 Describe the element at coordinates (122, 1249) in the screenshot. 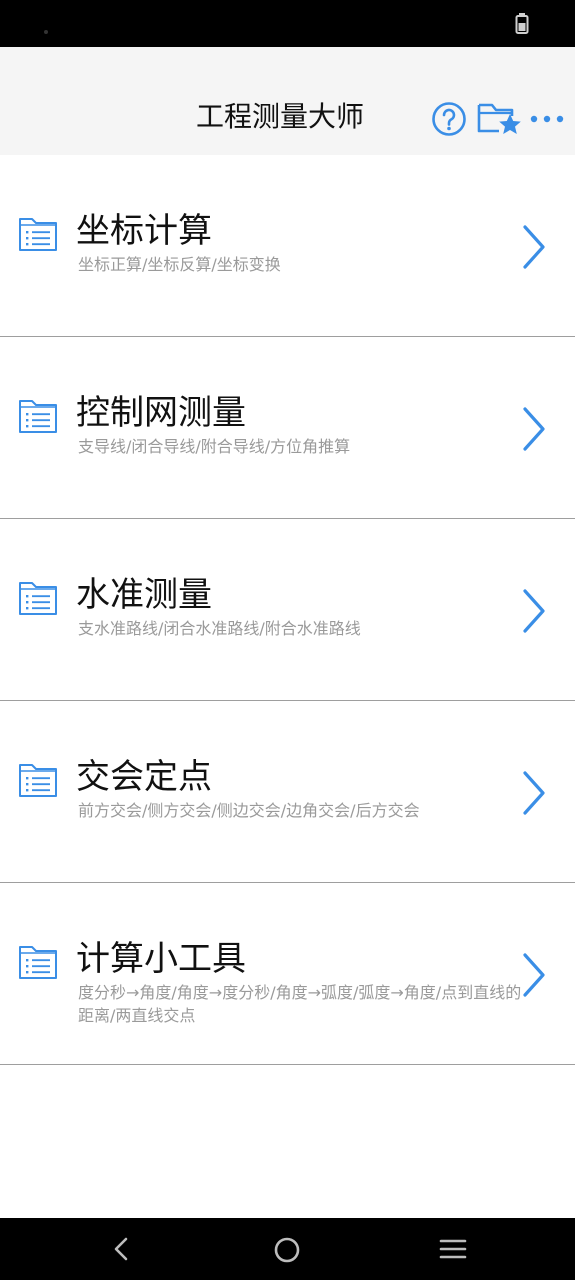

I see `back-icon` at that location.